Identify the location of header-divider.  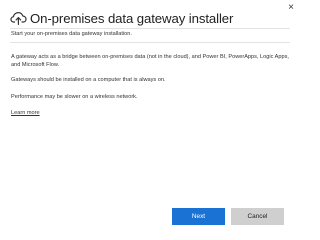
(150, 28).